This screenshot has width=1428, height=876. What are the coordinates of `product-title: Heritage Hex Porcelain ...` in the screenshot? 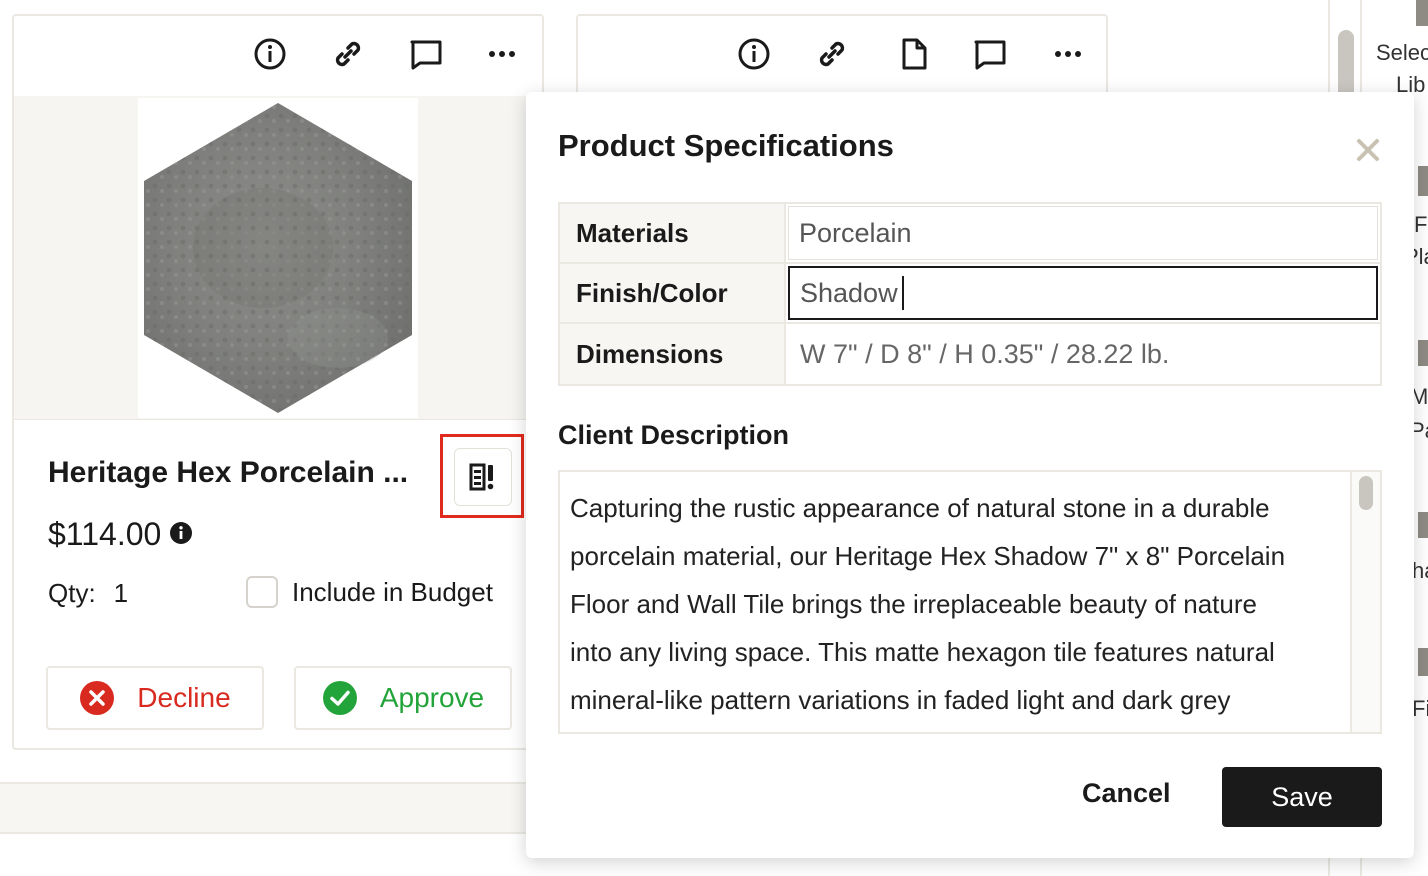 It's located at (228, 473).